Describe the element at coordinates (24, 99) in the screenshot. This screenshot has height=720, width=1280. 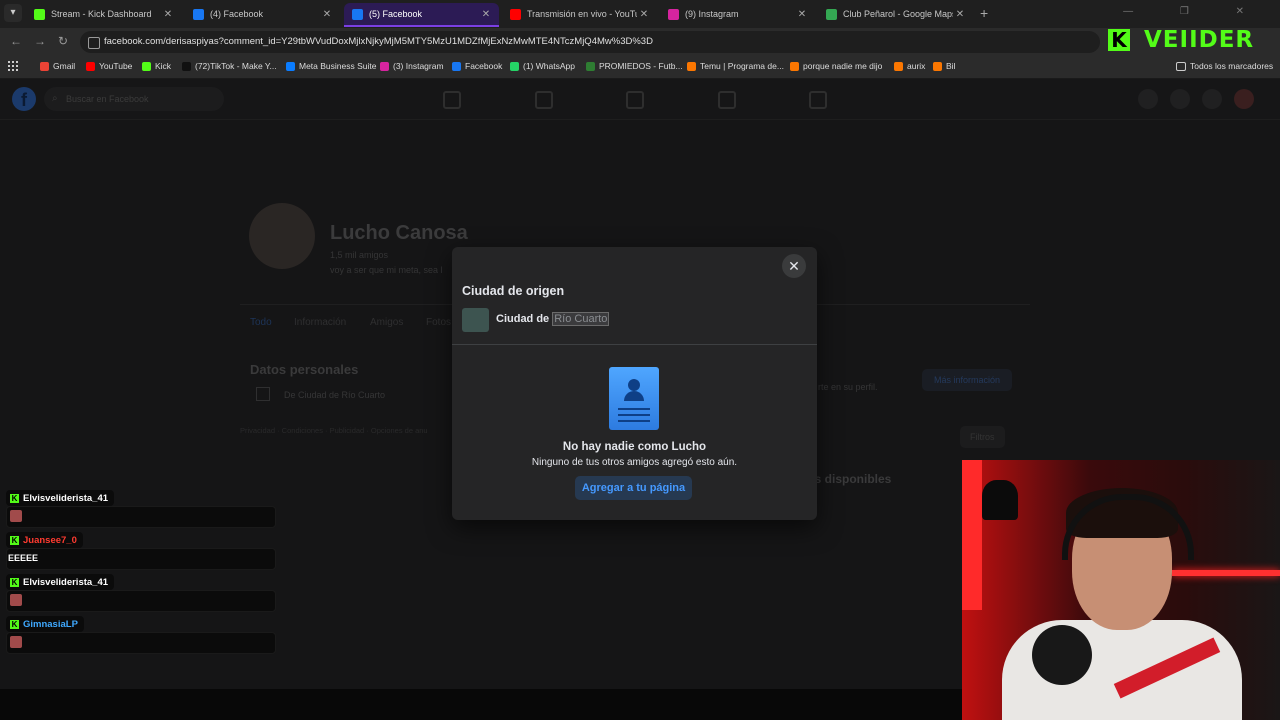
I see `facebook-logo-icon: f` at that location.